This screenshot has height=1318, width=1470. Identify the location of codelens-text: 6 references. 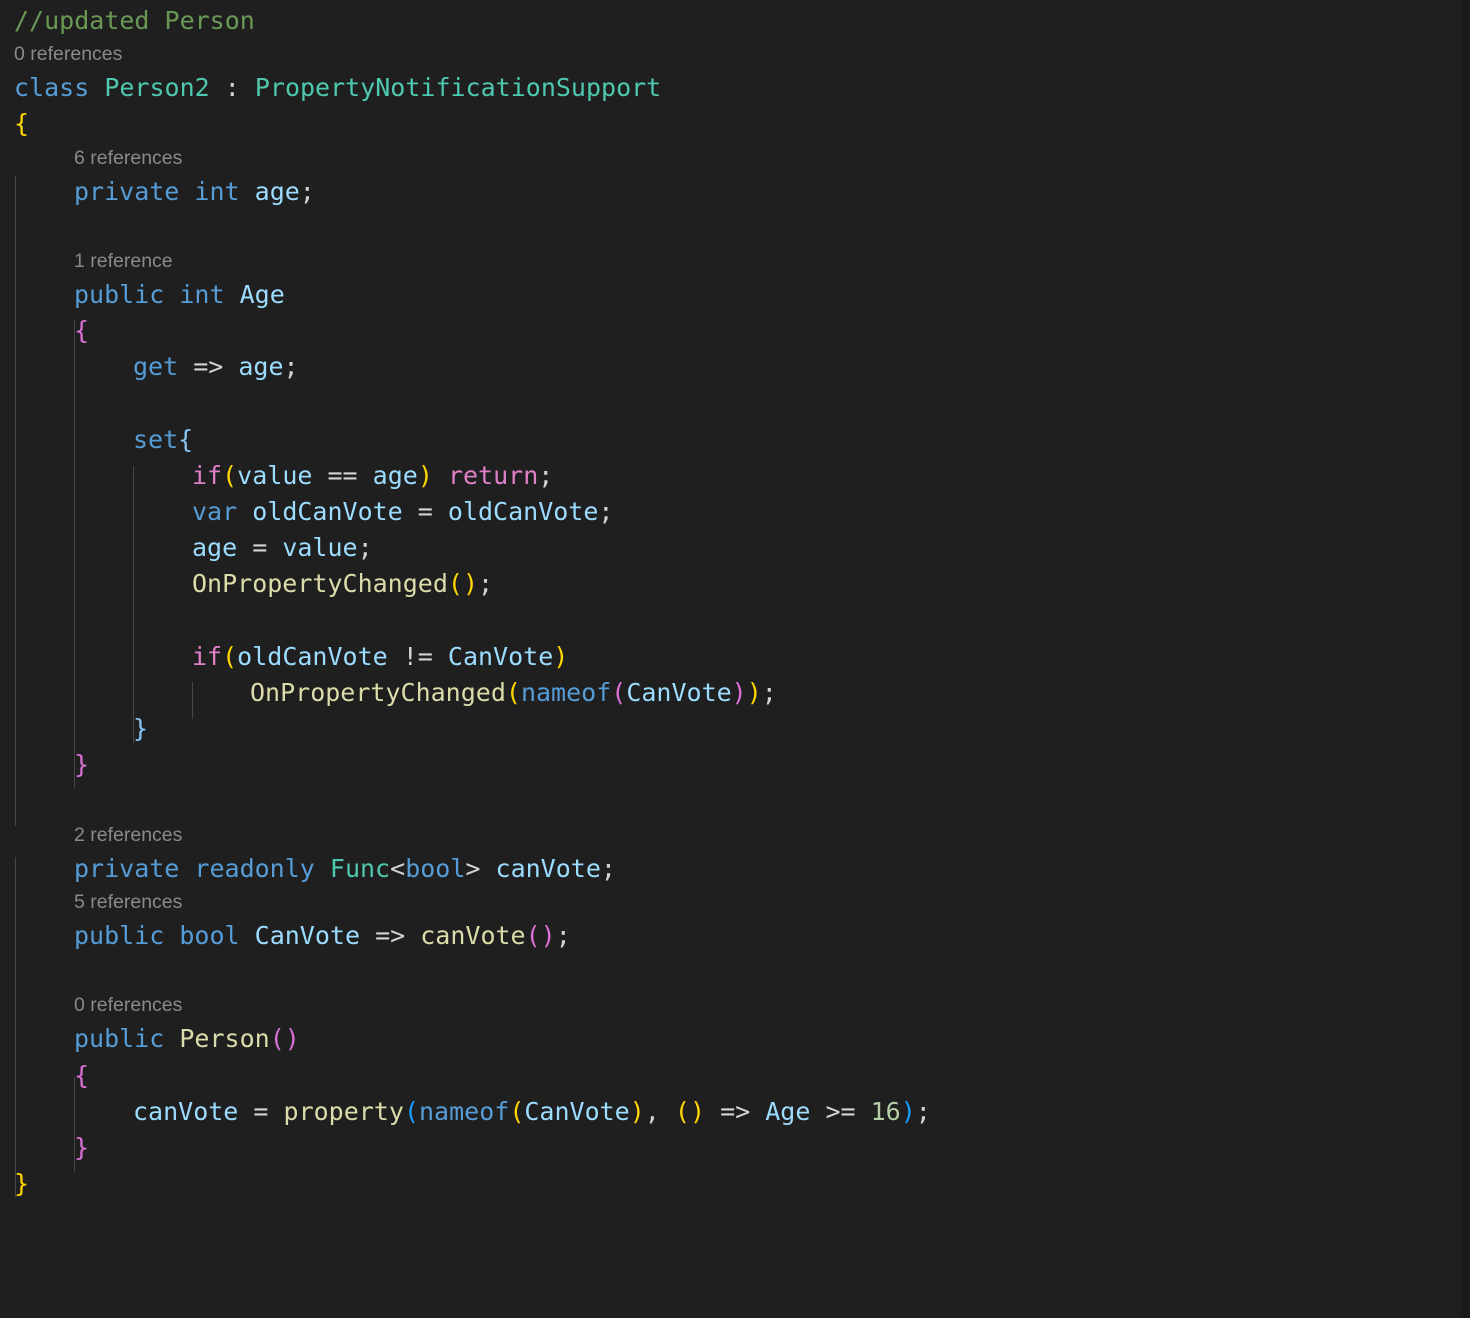
(128, 158).